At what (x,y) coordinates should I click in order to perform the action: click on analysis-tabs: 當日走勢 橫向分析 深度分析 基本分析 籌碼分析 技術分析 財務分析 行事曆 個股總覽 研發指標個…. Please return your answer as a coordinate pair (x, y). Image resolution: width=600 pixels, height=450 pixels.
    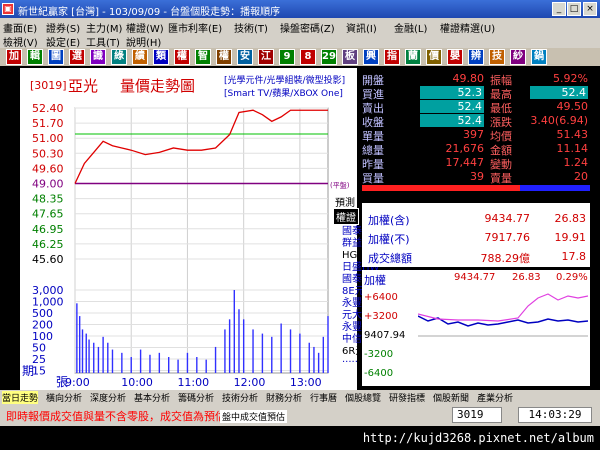
    Looking at the image, I should click on (300, 397).